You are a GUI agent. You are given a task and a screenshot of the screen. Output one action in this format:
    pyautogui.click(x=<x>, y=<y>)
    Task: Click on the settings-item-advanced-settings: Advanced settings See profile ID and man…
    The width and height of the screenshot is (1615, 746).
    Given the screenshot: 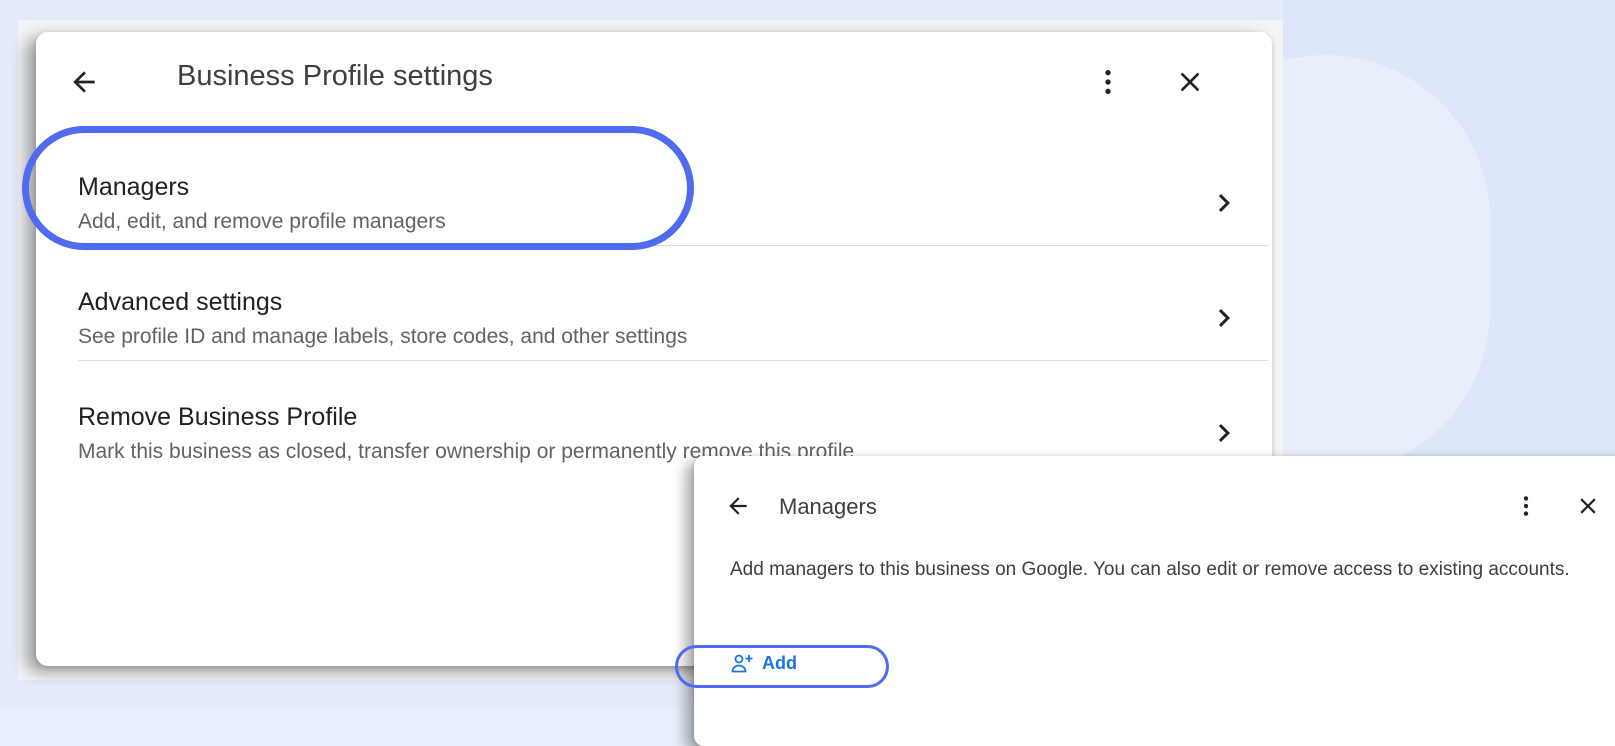 What is the action you would take?
    pyautogui.click(x=673, y=319)
    